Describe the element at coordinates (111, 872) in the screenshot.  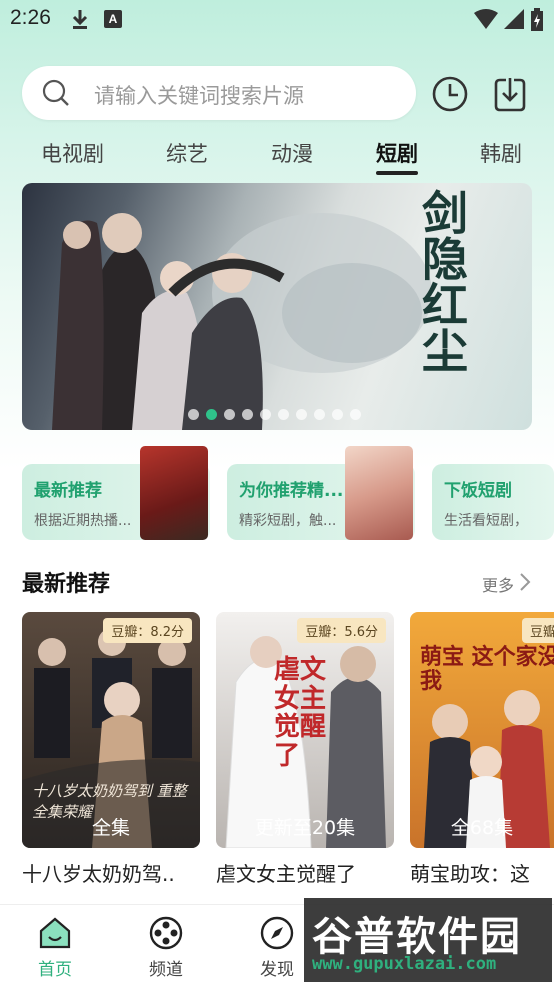
I see `poster-title: 十八岁太奶奶驾..` at that location.